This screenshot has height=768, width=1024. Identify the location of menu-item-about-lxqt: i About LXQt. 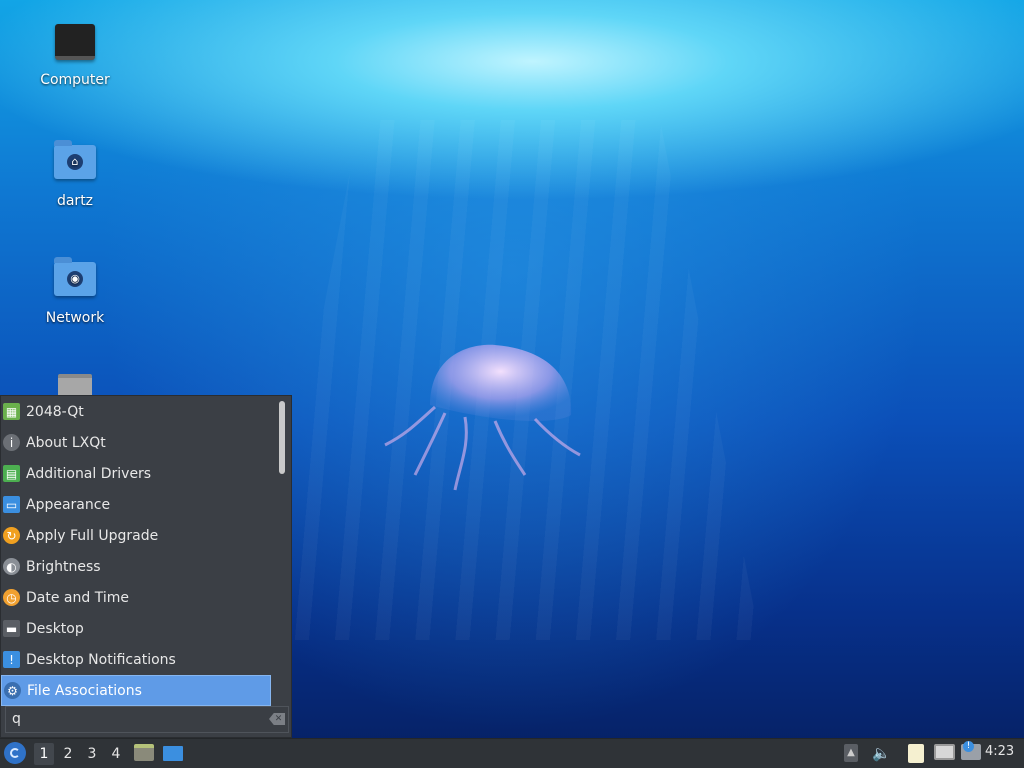
(139, 442).